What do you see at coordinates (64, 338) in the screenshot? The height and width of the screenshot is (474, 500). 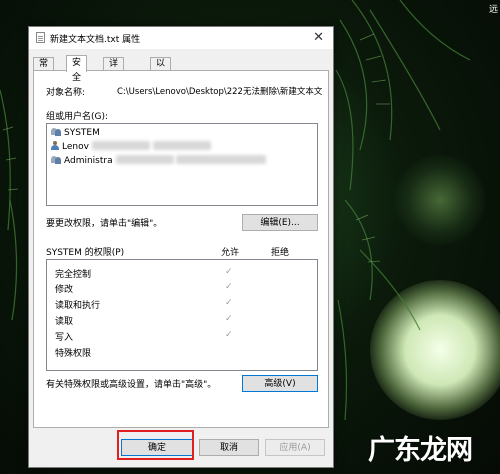 I see `permission-row-write: 写入` at bounding box center [64, 338].